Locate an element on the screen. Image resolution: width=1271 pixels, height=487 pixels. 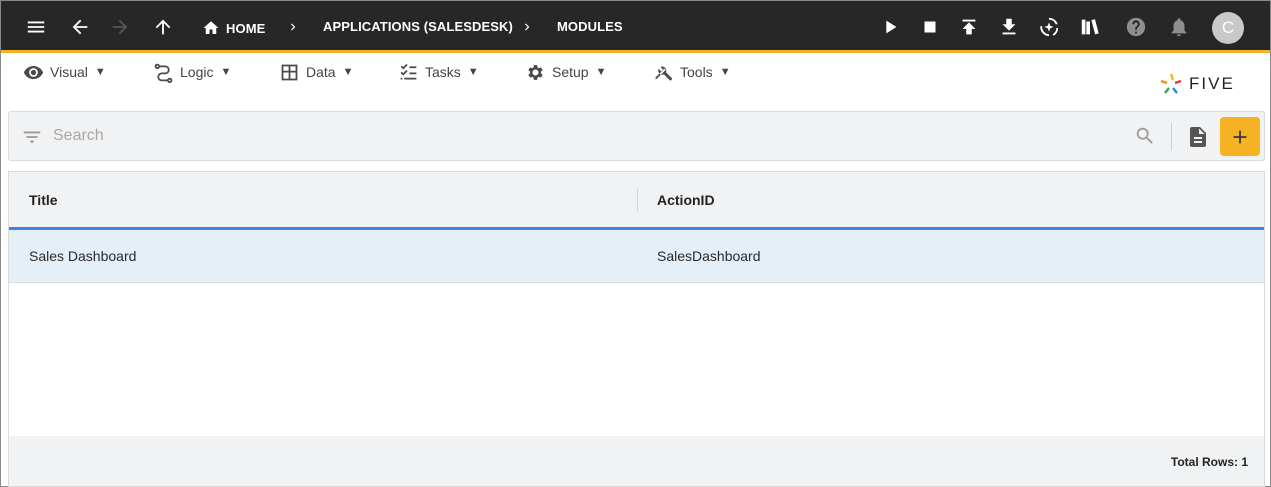
menu-data: Data ▼ is located at coordinates (316, 72).